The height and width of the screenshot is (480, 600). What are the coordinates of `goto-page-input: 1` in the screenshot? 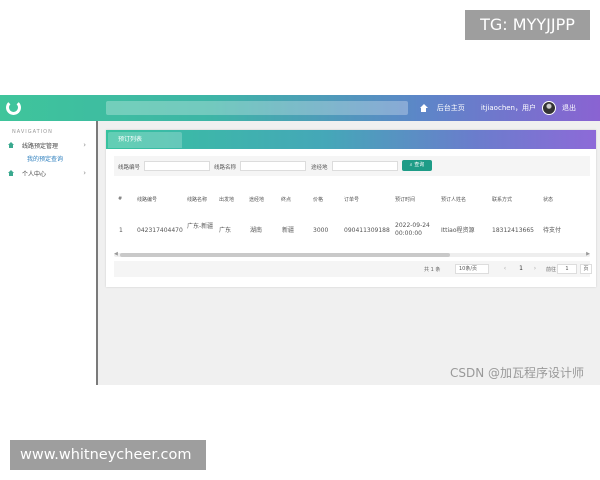 It's located at (567, 269).